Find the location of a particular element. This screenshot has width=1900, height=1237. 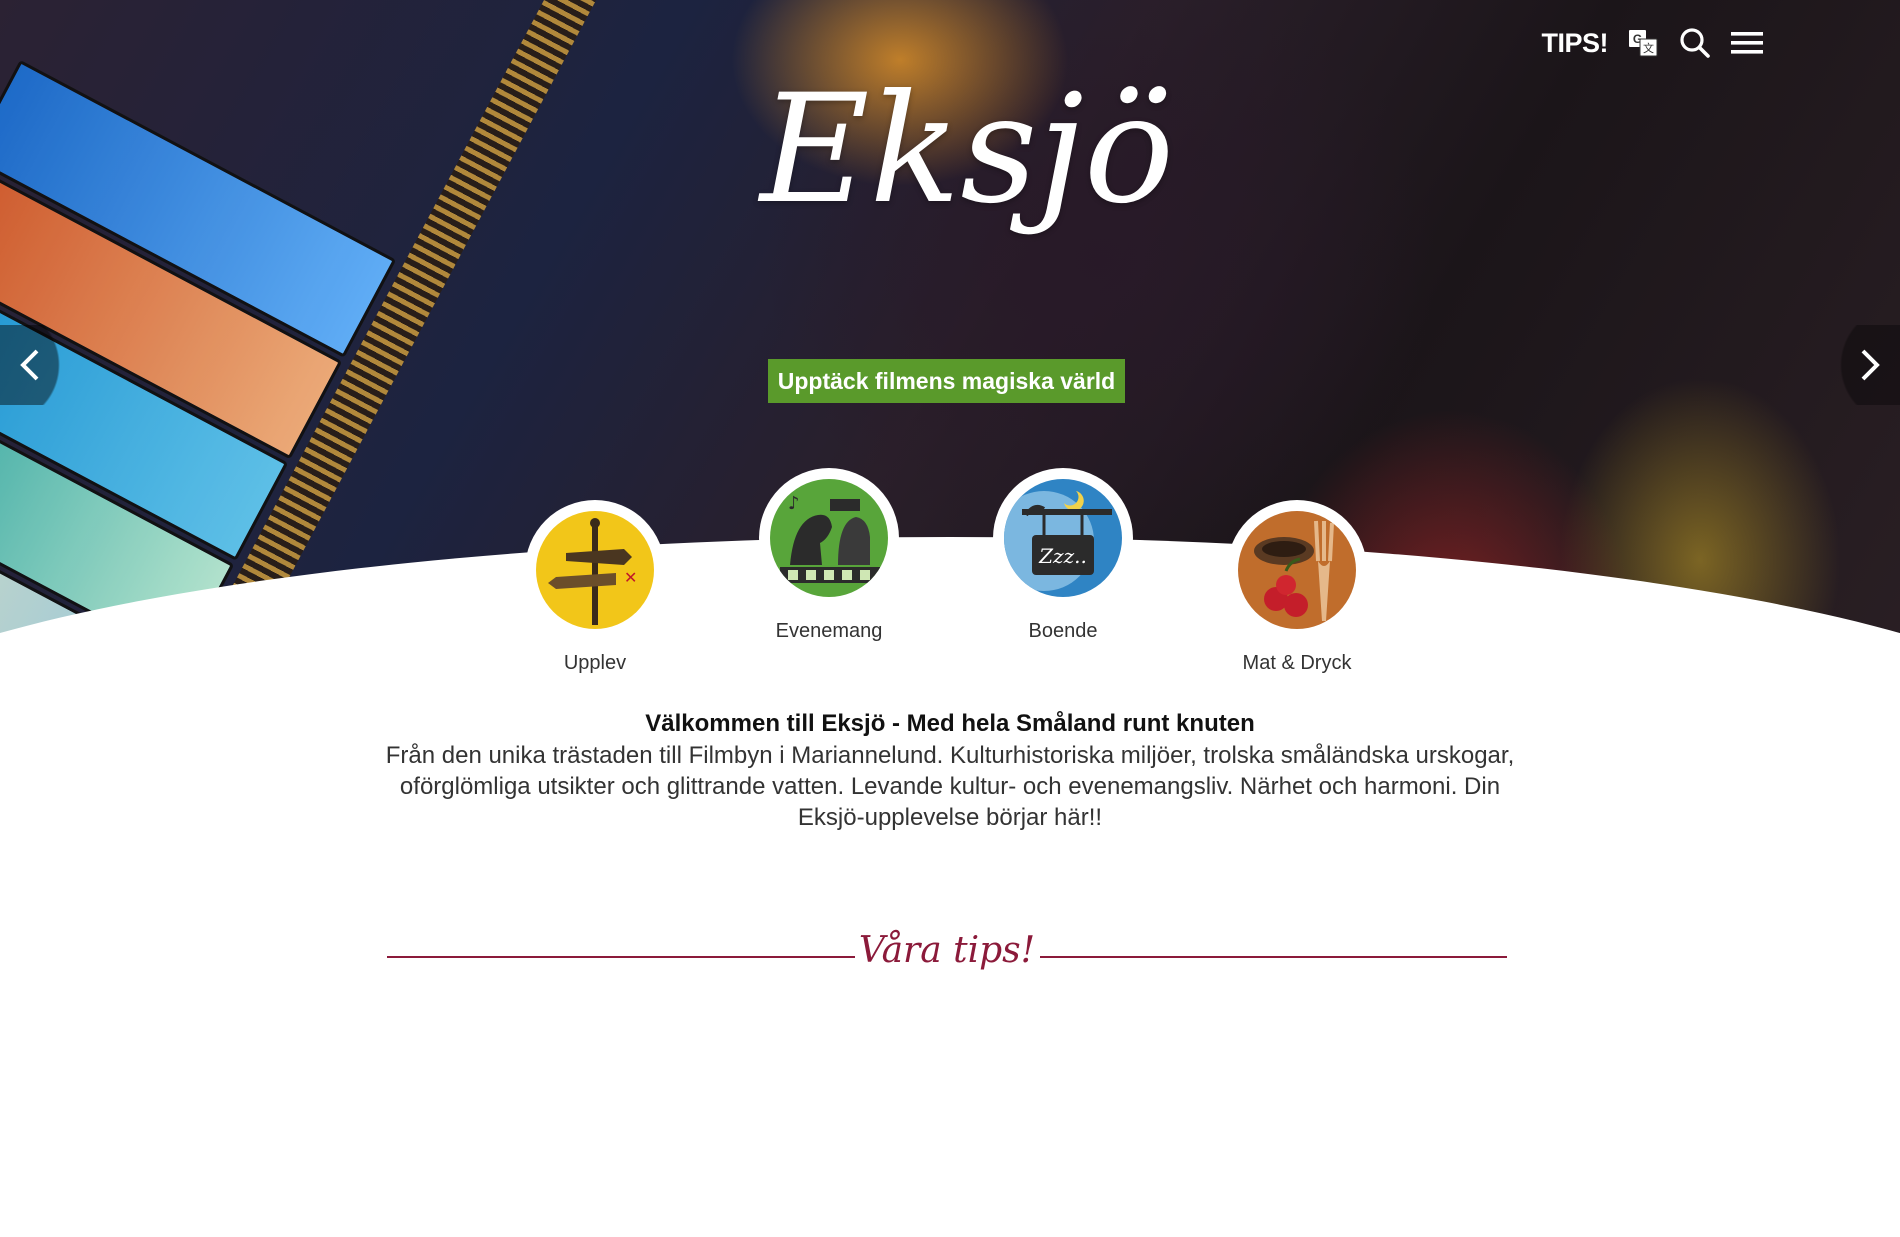

chevron-right-icon is located at coordinates (1870, 365).